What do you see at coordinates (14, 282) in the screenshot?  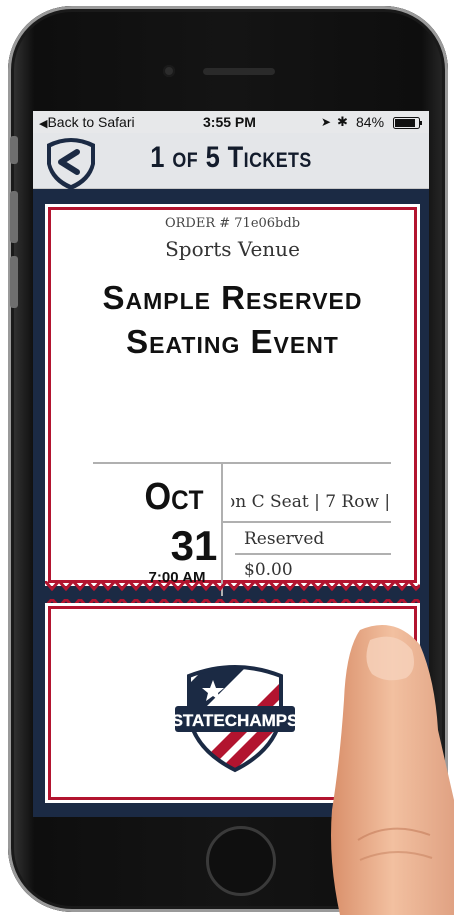 I see `volume-down-button` at bounding box center [14, 282].